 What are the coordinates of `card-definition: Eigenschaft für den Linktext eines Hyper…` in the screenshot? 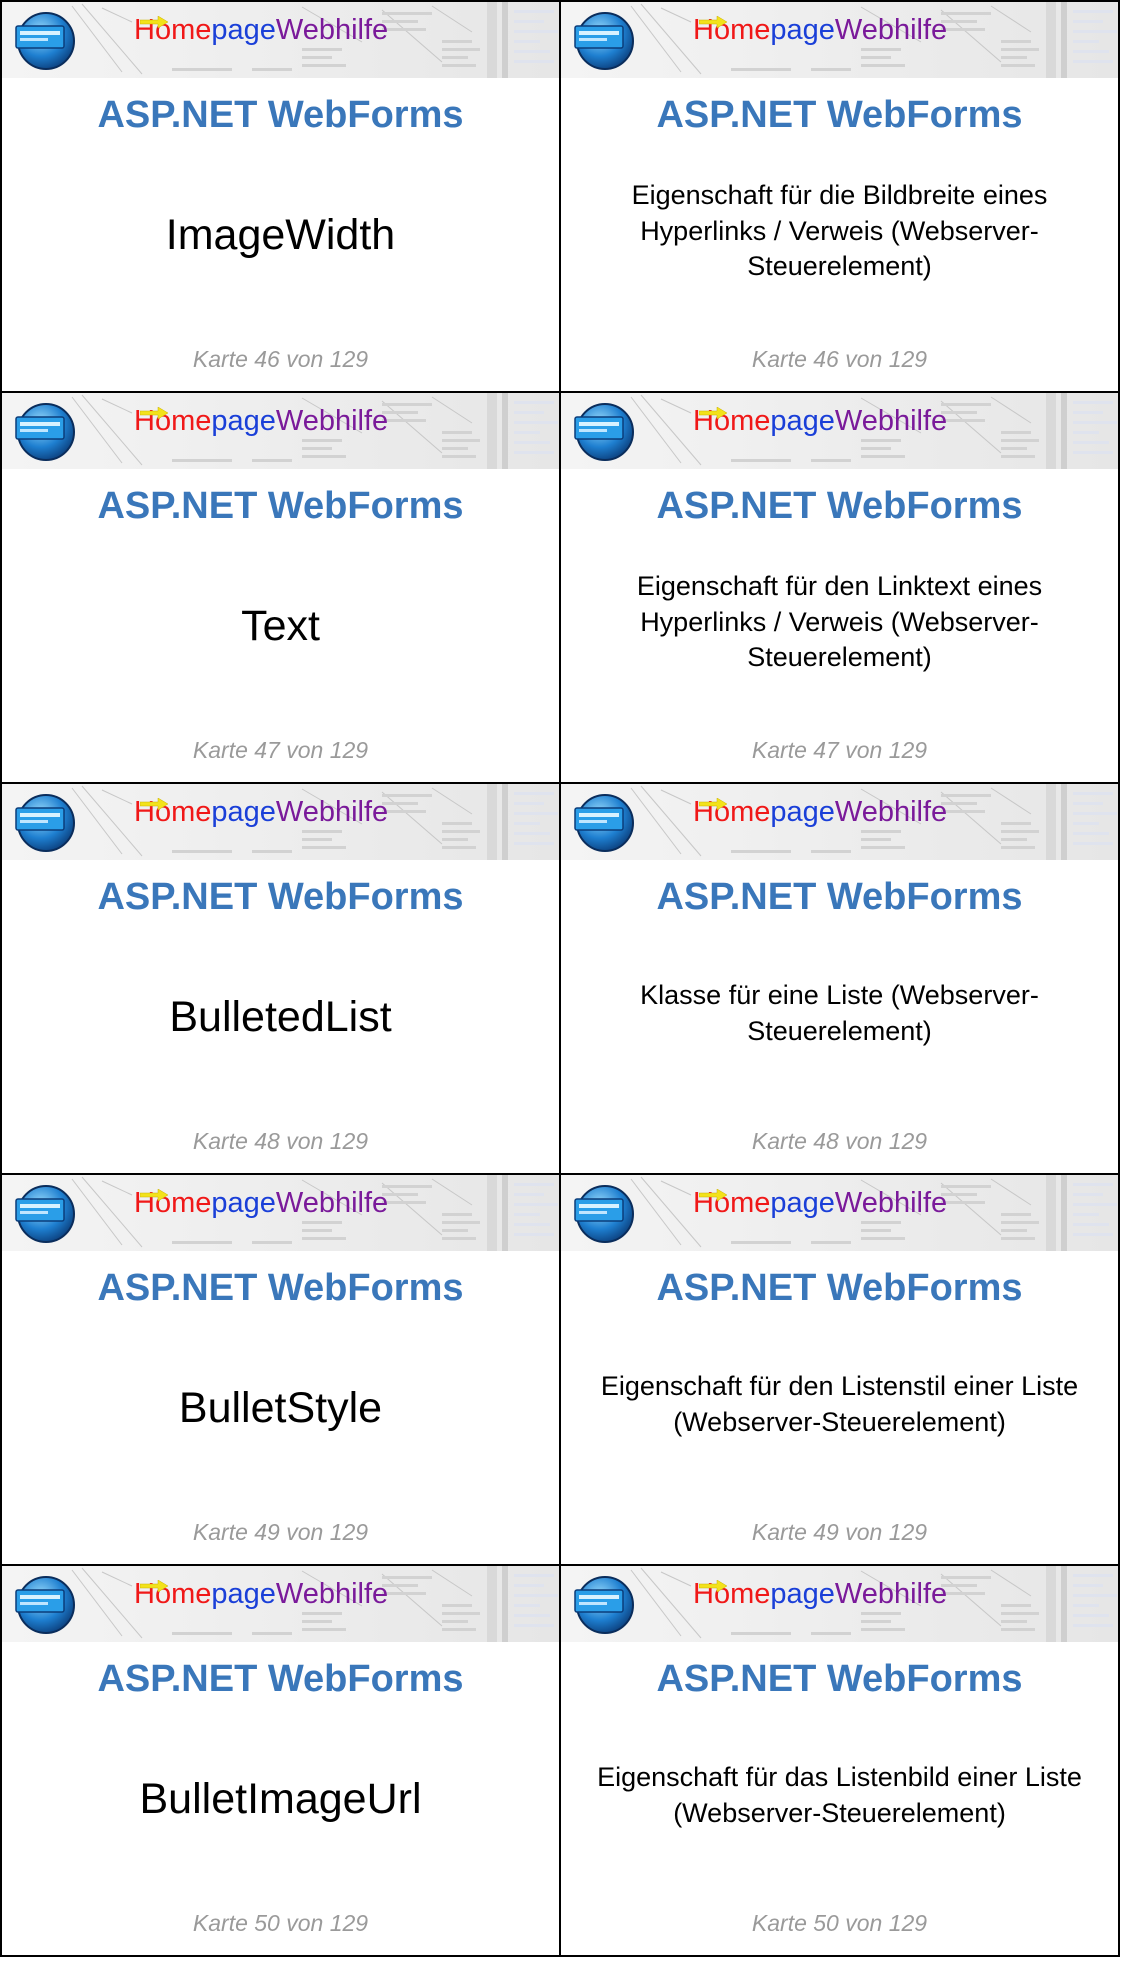 It's located at (839, 621).